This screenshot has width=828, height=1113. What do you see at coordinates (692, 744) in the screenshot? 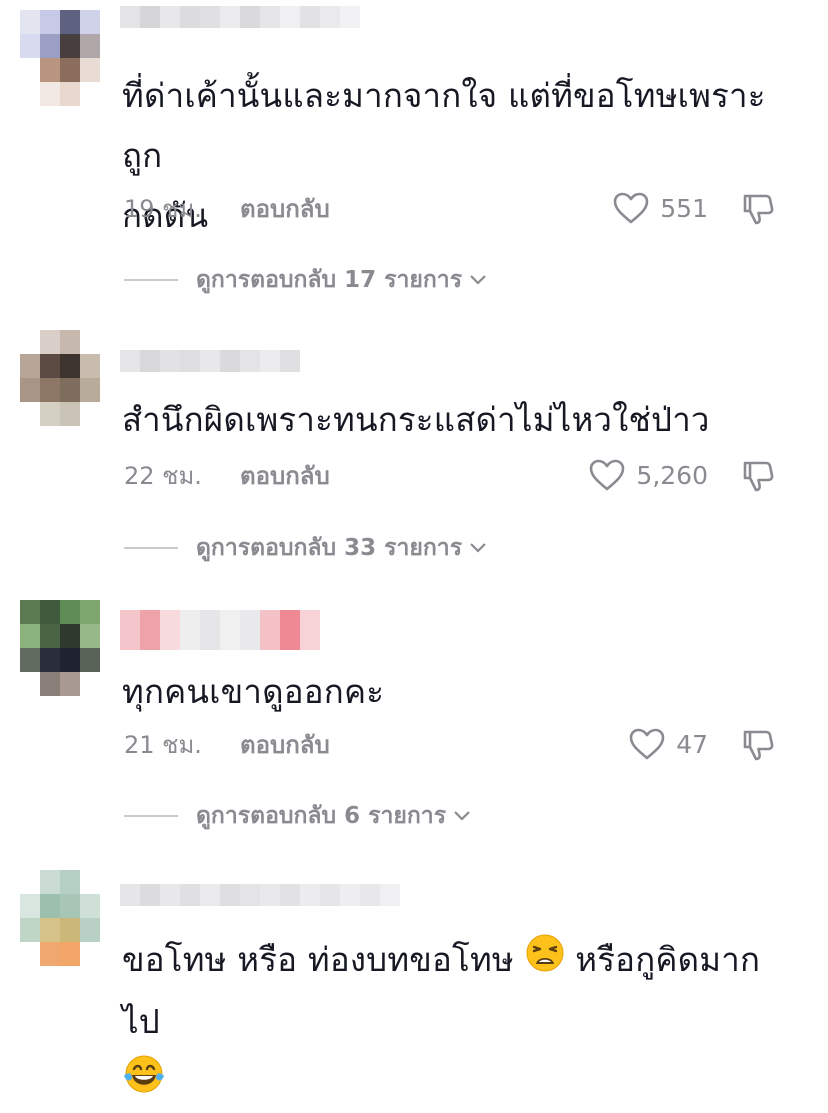
I see `like-count: 47` at bounding box center [692, 744].